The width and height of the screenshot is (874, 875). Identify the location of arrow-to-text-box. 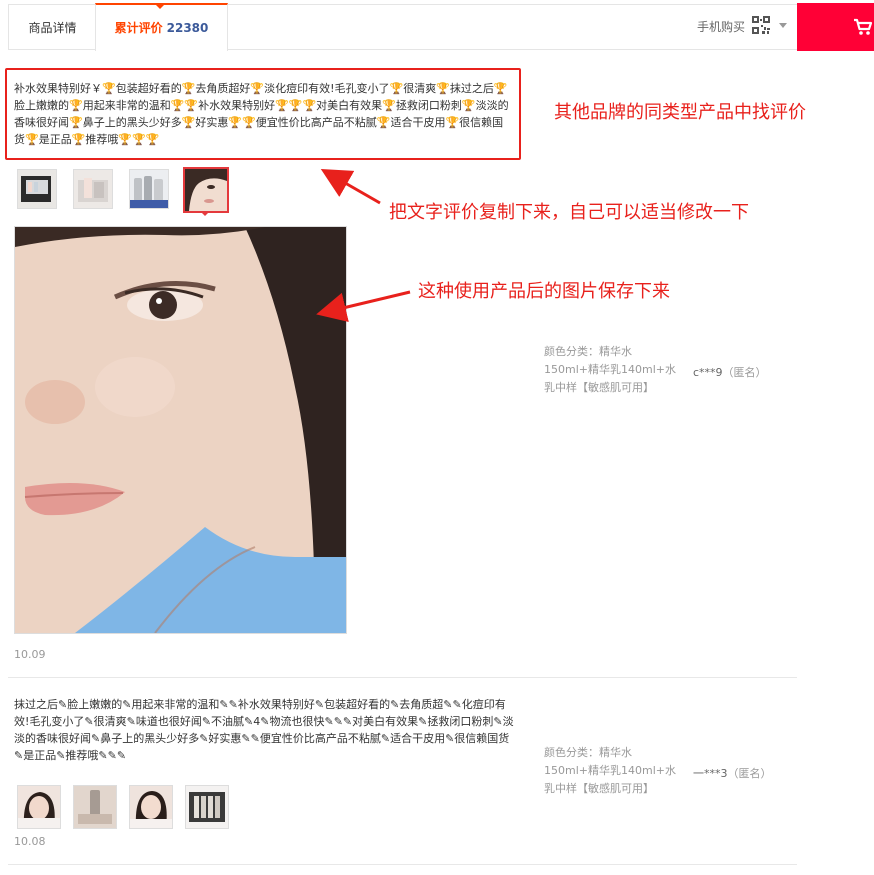
(350, 187).